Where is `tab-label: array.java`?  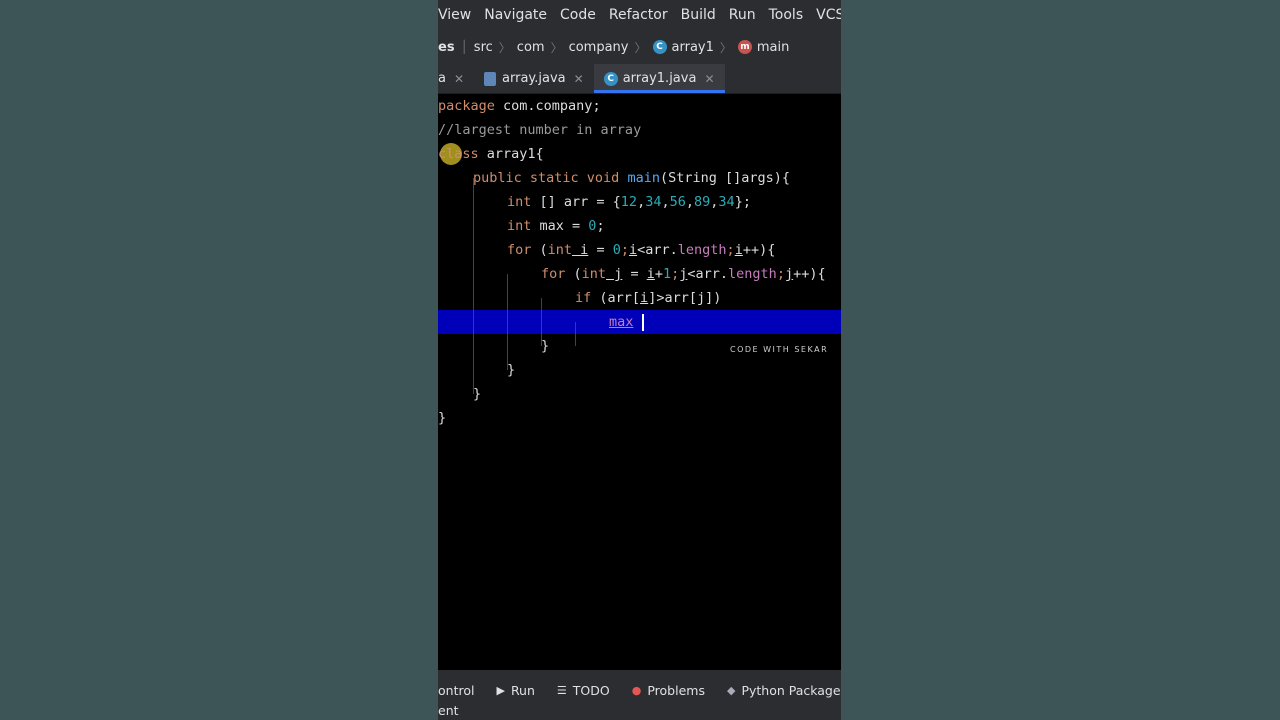
tab-label: array.java is located at coordinates (534, 78).